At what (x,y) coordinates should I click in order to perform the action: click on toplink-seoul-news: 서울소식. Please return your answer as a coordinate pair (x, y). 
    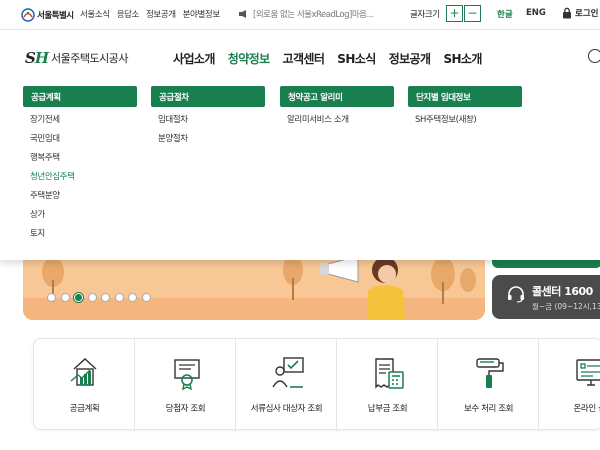
    Looking at the image, I should click on (95, 14).